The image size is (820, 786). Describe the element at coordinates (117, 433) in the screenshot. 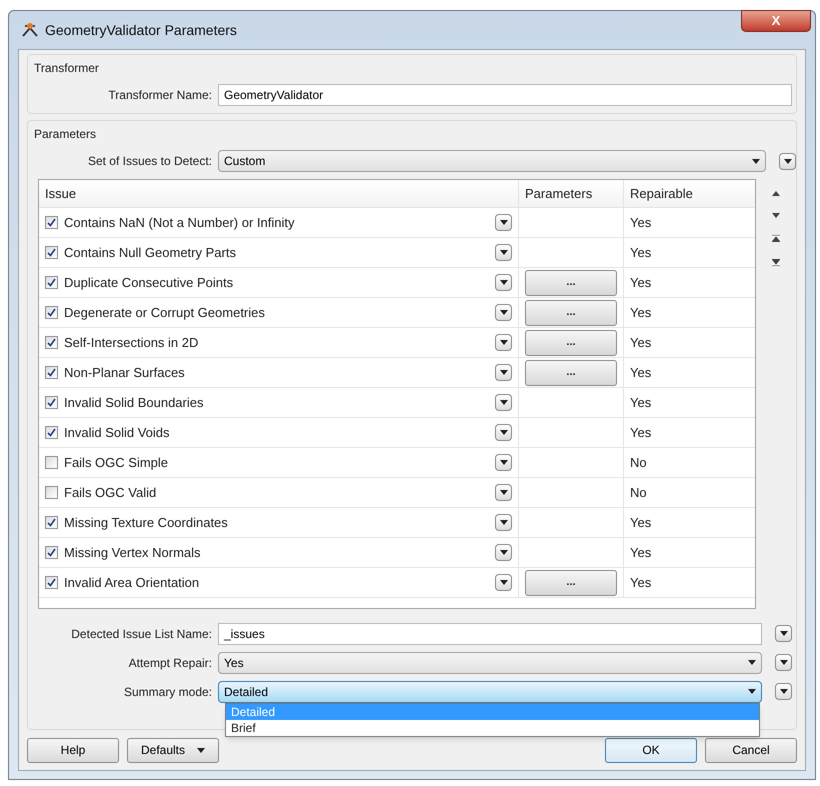

I see `issue-label: Invalid Solid Voids` at that location.